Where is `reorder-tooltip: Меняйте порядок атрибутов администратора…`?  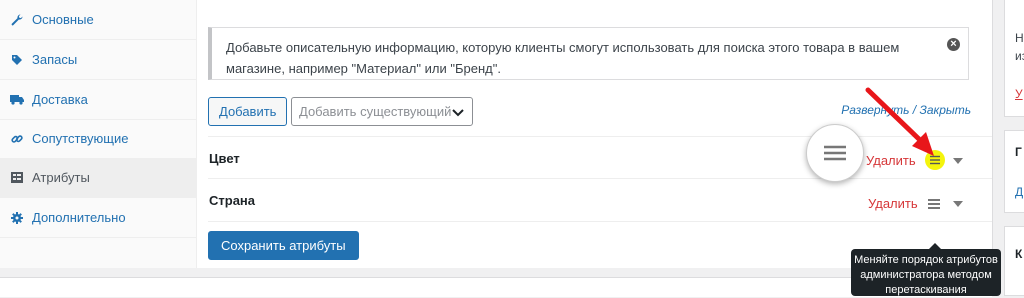 reorder-tooltip: Меняйте порядок атрибутов администратора… is located at coordinates (926, 269).